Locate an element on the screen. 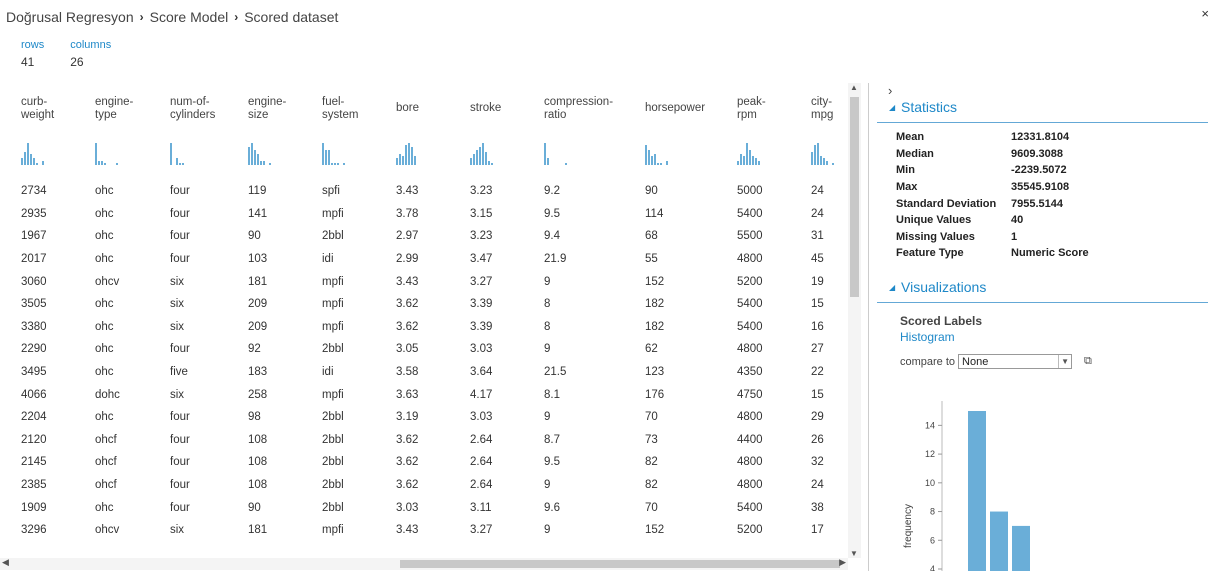 This screenshot has width=1215, height=571. column-header-fuel-system: fuel-system is located at coordinates (338, 108).